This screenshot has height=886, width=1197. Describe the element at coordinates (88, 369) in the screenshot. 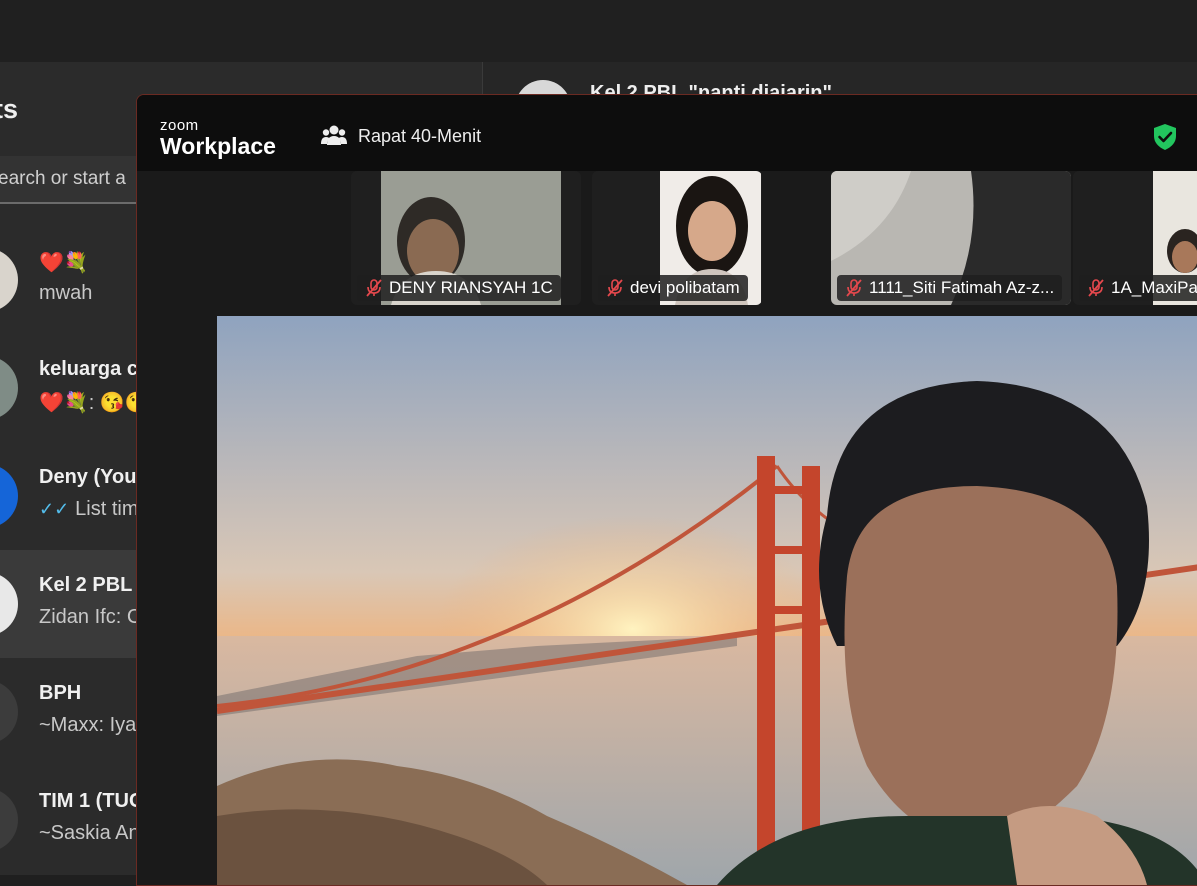

I see `chat-name: keluarga c` at that location.